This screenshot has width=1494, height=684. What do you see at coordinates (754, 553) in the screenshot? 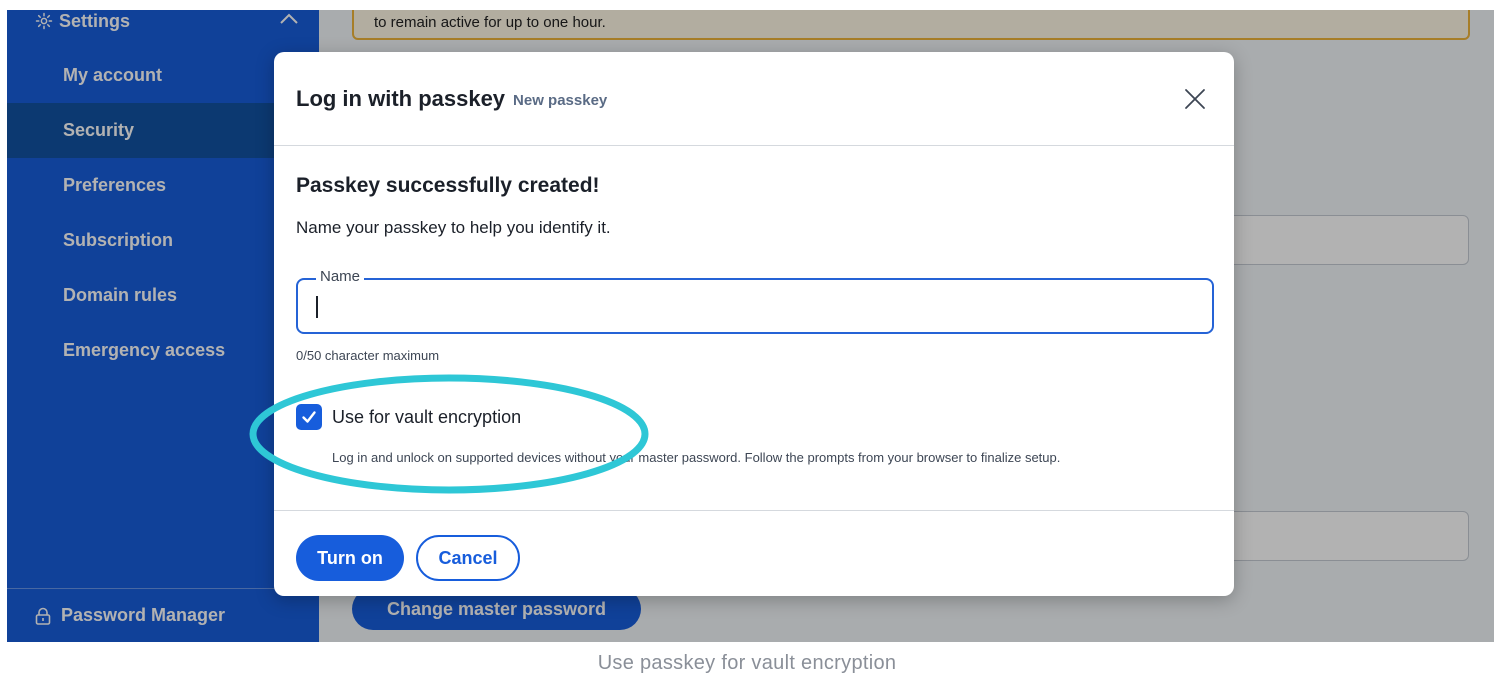
I see `dialog-footer: Turn on Cancel` at bounding box center [754, 553].